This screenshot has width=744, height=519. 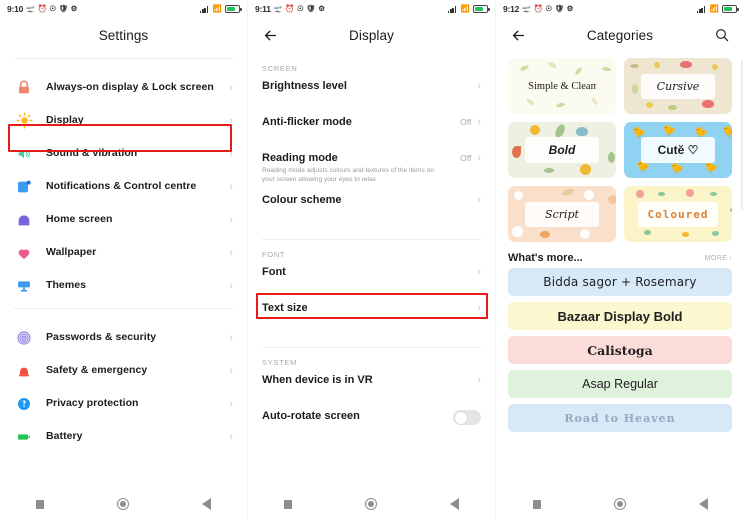 What do you see at coordinates (371, 319) in the screenshot?
I see `row-text-size: Text size ›` at bounding box center [371, 319].